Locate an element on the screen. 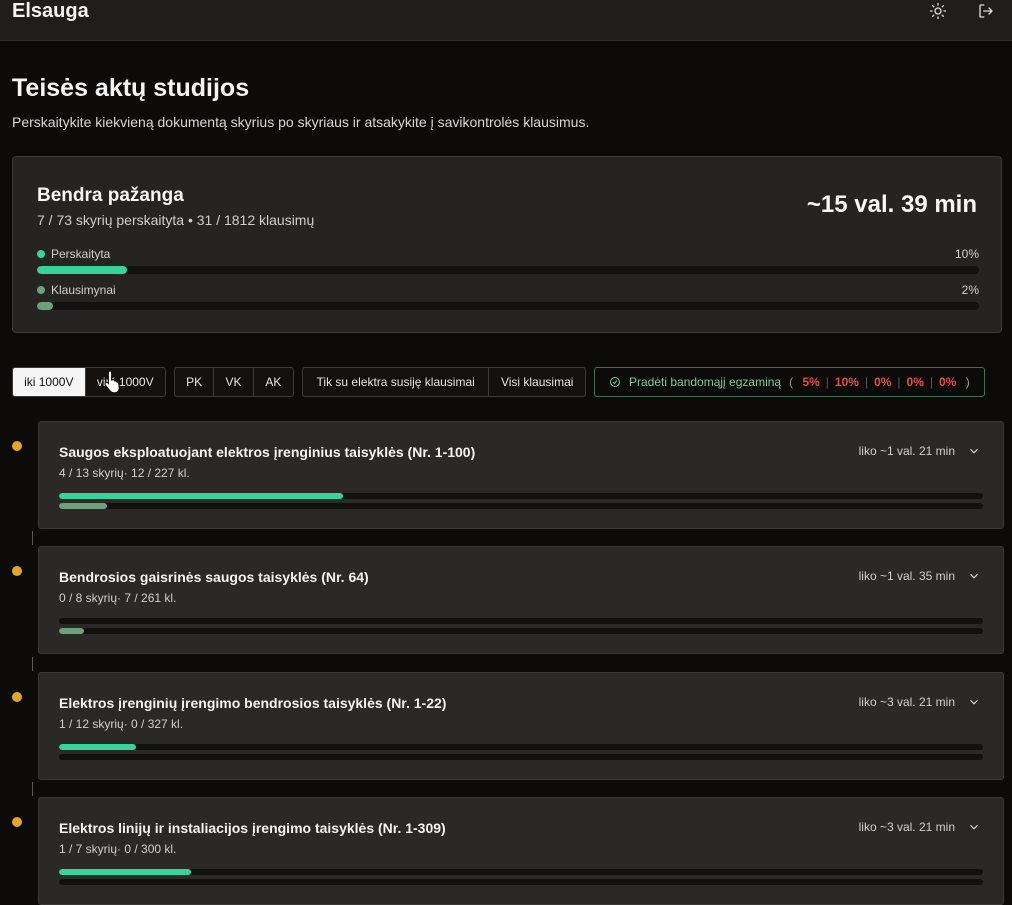 The height and width of the screenshot is (905, 1012). app-title: Elsauga is located at coordinates (50, 11).